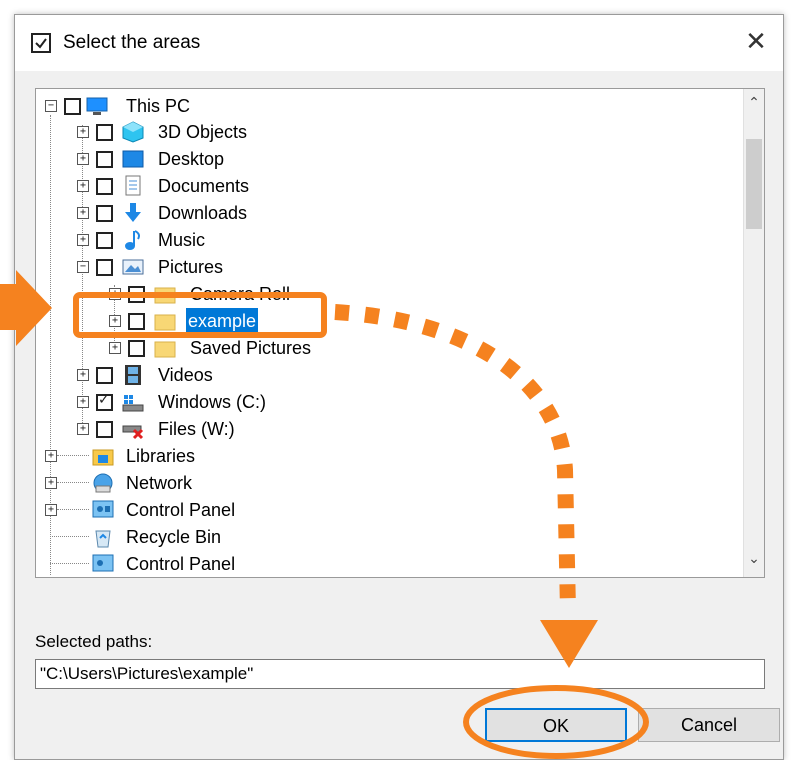  What do you see at coordinates (133, 159) in the screenshot?
I see `desktop-icon` at bounding box center [133, 159].